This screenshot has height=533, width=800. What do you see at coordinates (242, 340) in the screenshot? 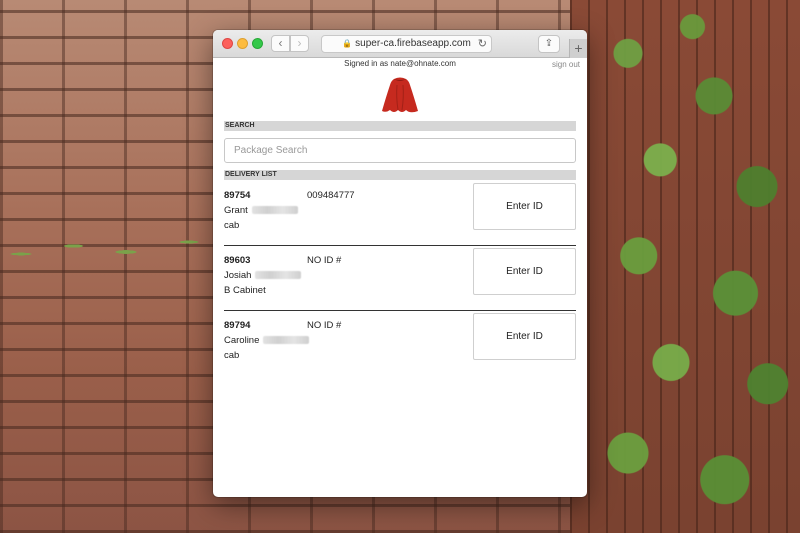
I see `recipient-first-name: Caroline` at bounding box center [242, 340].